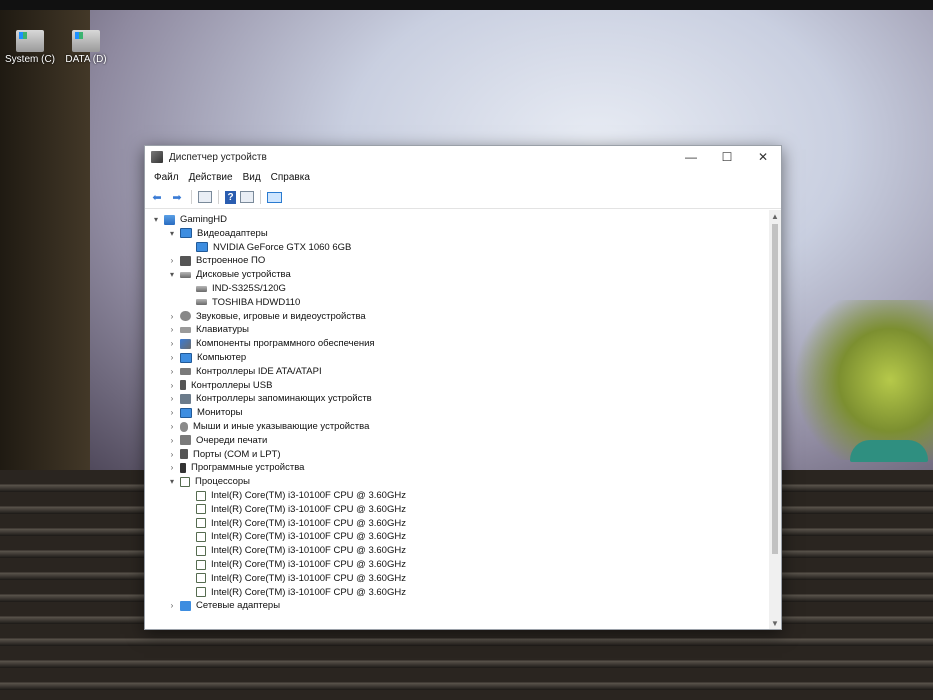 Image resolution: width=933 pixels, height=700 pixels. I want to click on tree-item-label: Видеоадаптеры, so click(232, 233).